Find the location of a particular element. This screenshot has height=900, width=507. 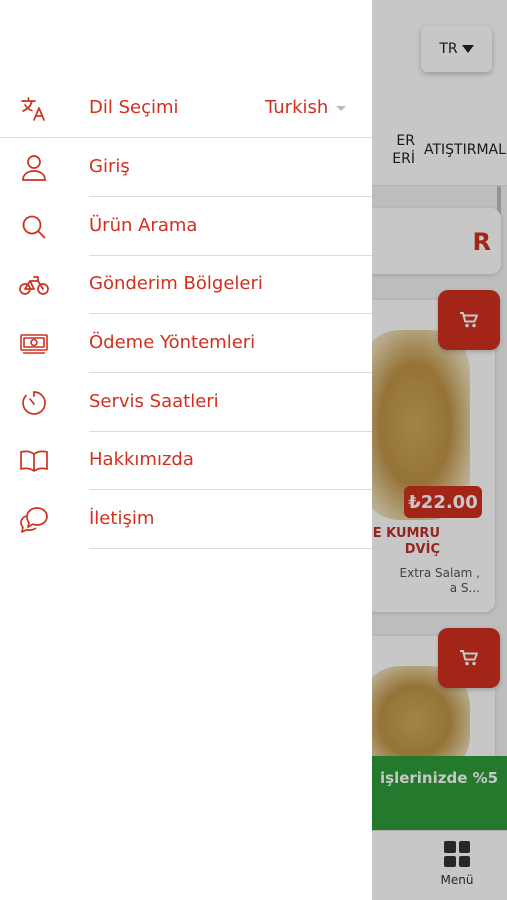

user-icon is located at coordinates (34, 168).